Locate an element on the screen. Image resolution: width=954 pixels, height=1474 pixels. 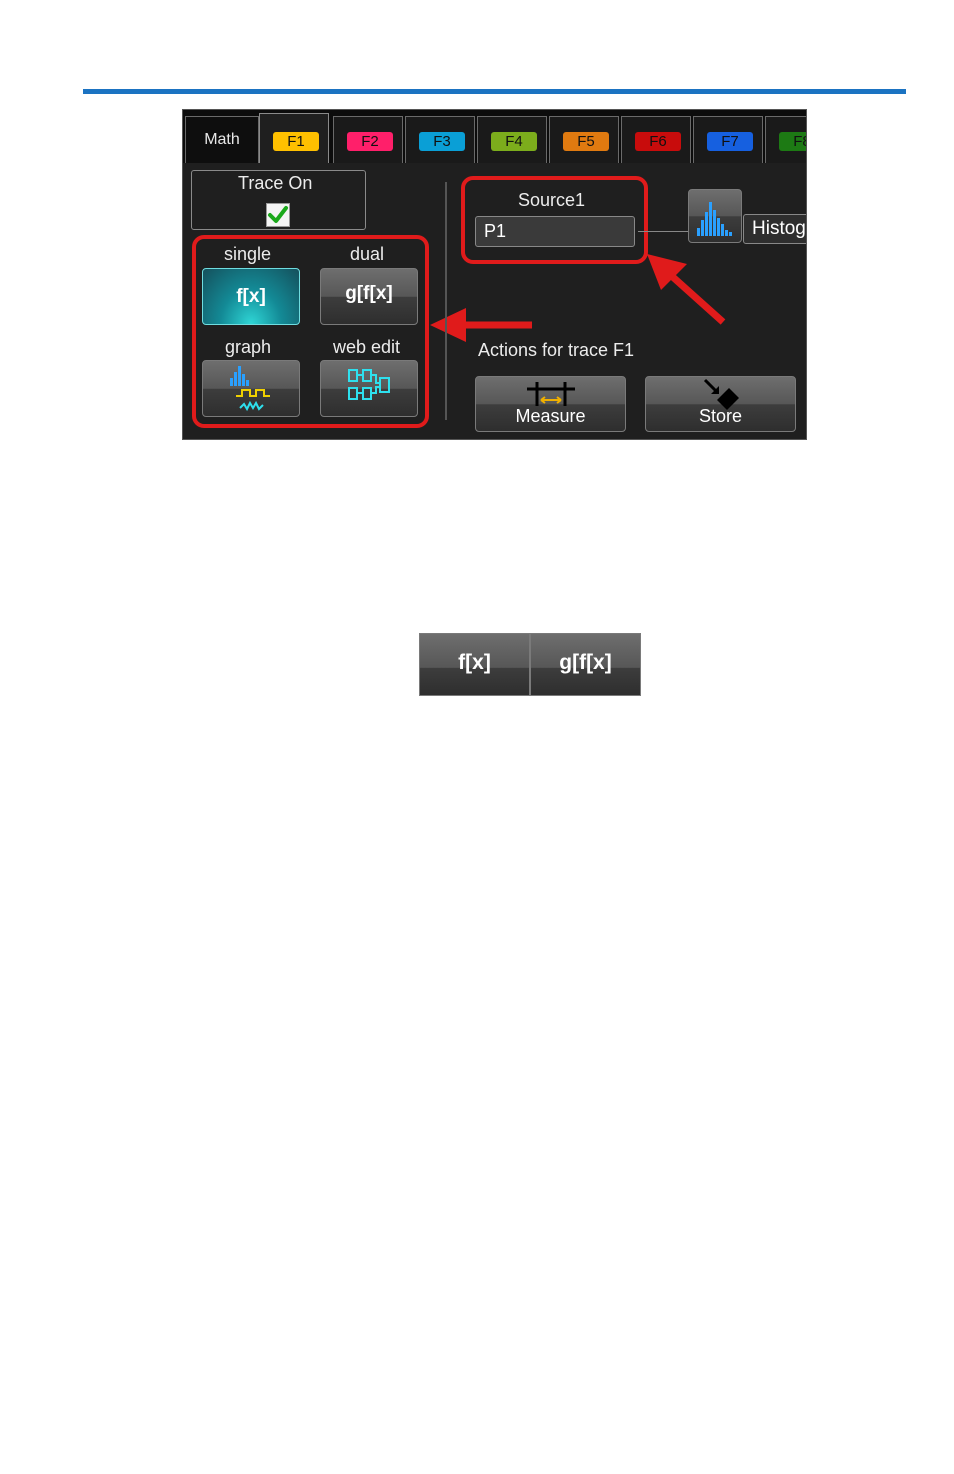
checkmark-icon is located at coordinates (278, 214).